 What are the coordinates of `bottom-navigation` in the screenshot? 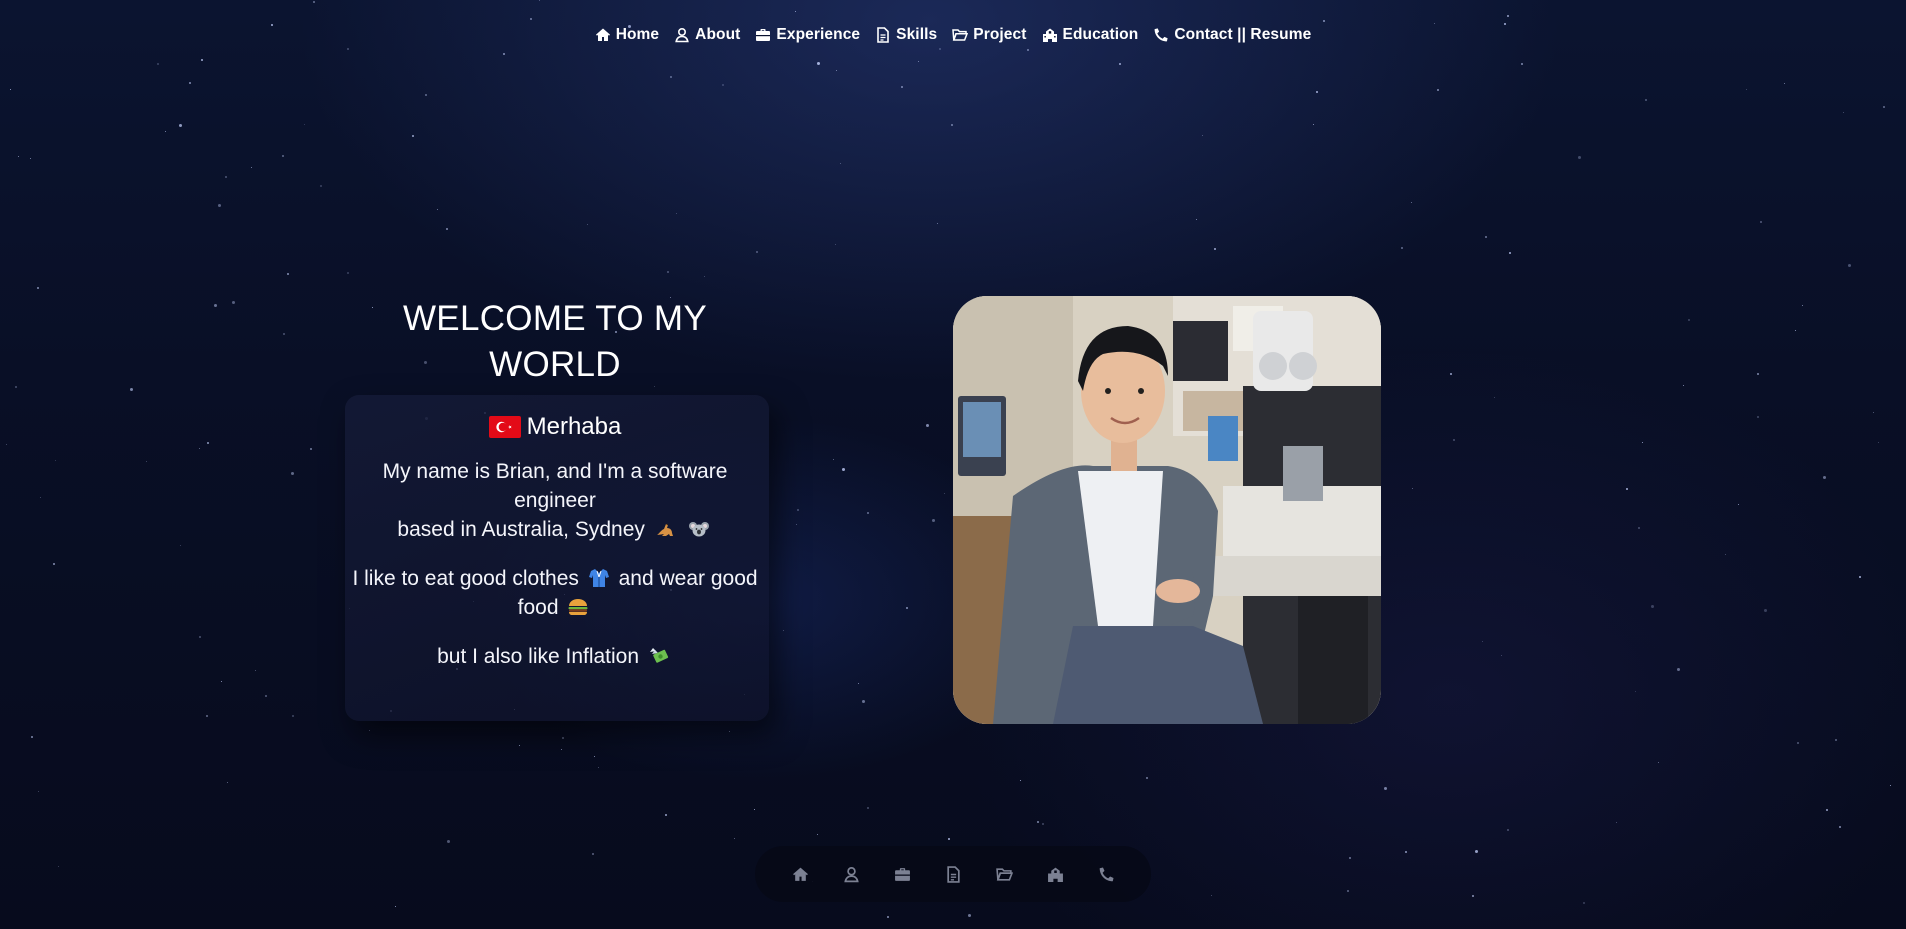 It's located at (953, 874).